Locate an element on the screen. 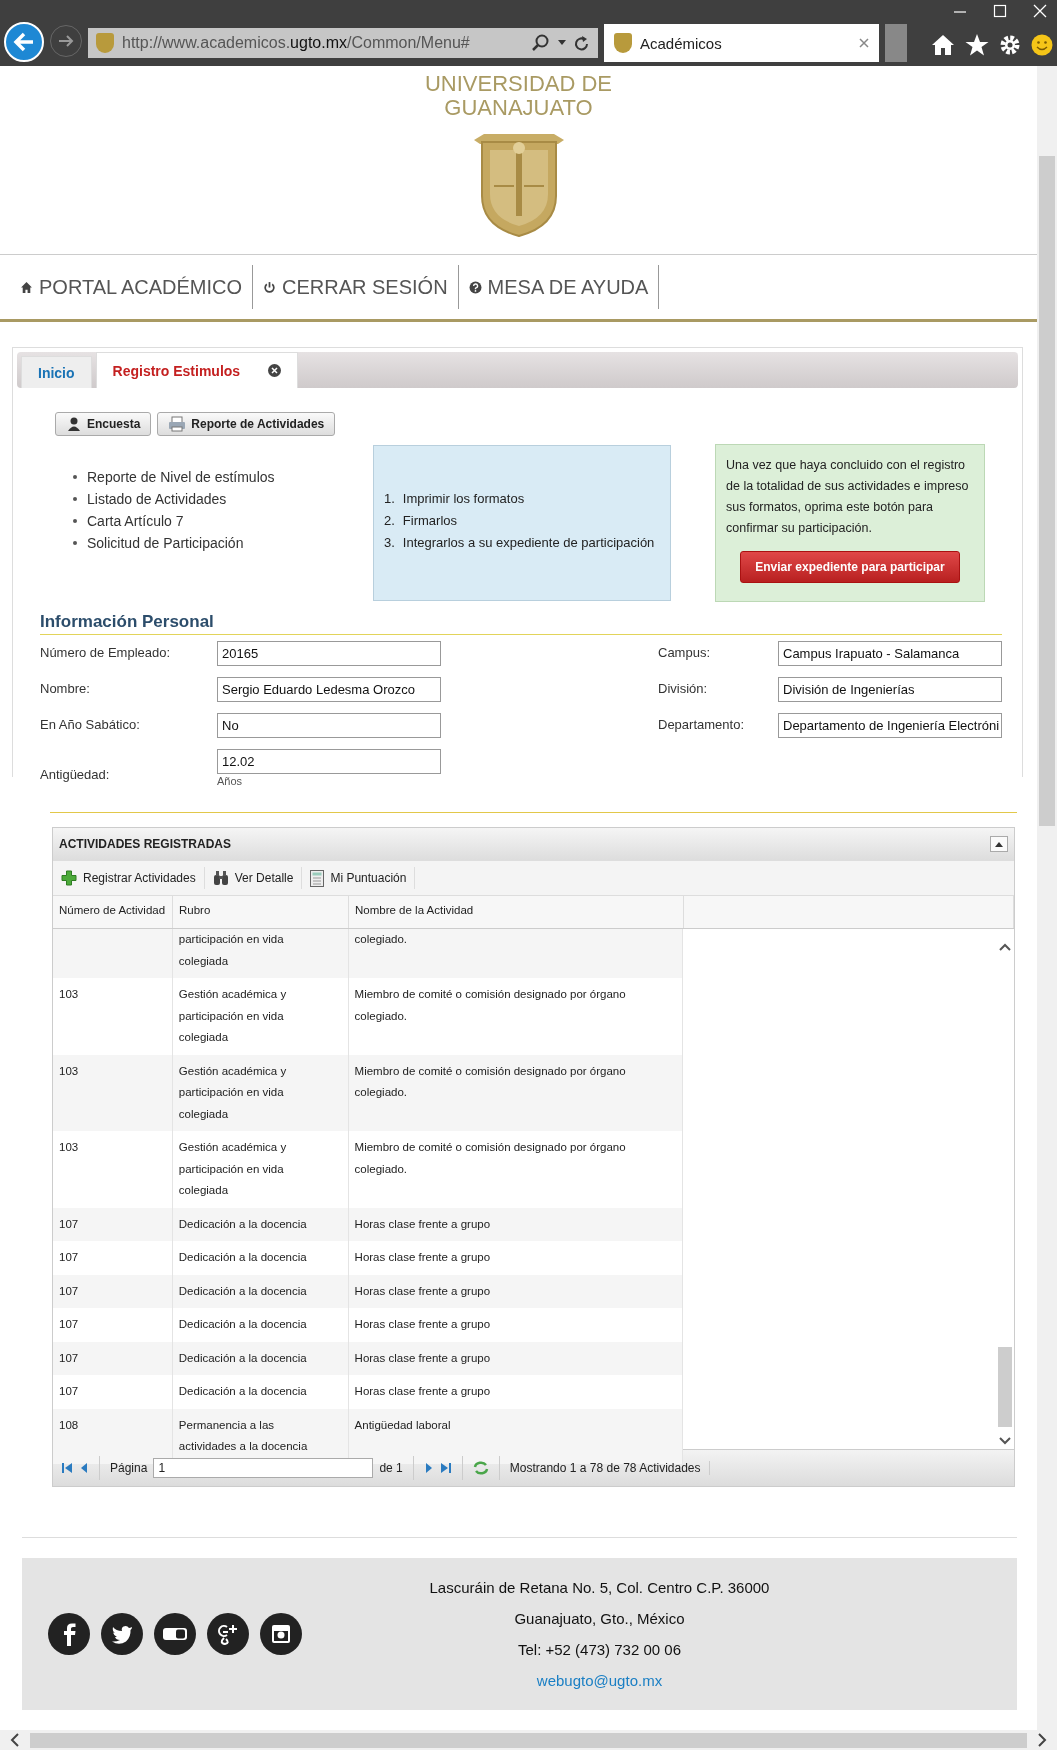  forward-arrow-icon is located at coordinates (66, 41).